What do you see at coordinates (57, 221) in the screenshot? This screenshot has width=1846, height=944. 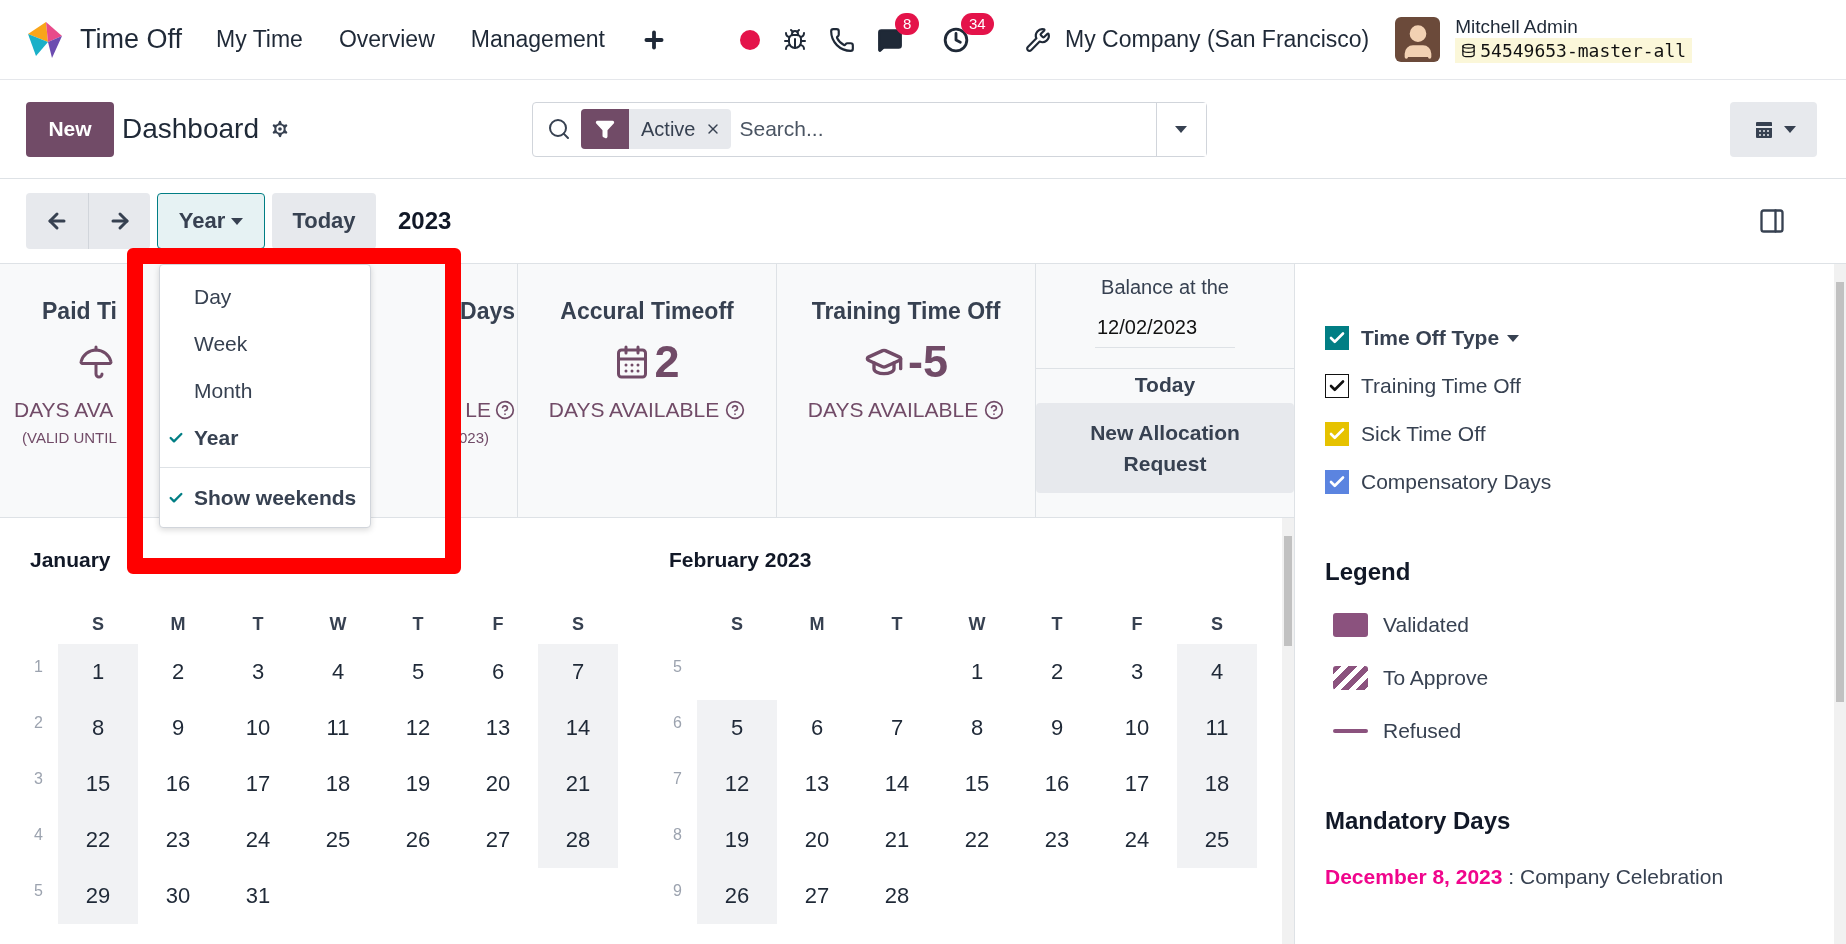 I see `previous-button` at bounding box center [57, 221].